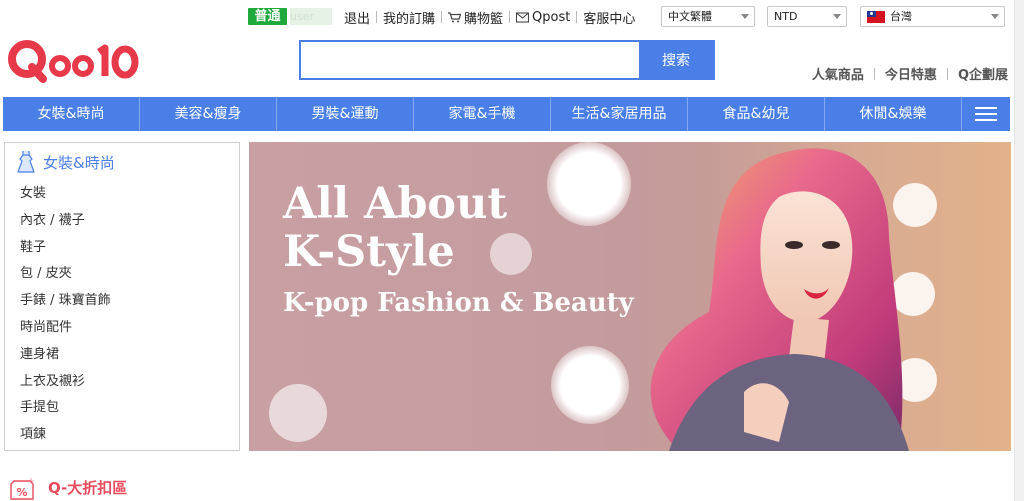 This screenshot has height=501, width=1024. What do you see at coordinates (455, 16) in the screenshot?
I see `cart-icon` at bounding box center [455, 16].